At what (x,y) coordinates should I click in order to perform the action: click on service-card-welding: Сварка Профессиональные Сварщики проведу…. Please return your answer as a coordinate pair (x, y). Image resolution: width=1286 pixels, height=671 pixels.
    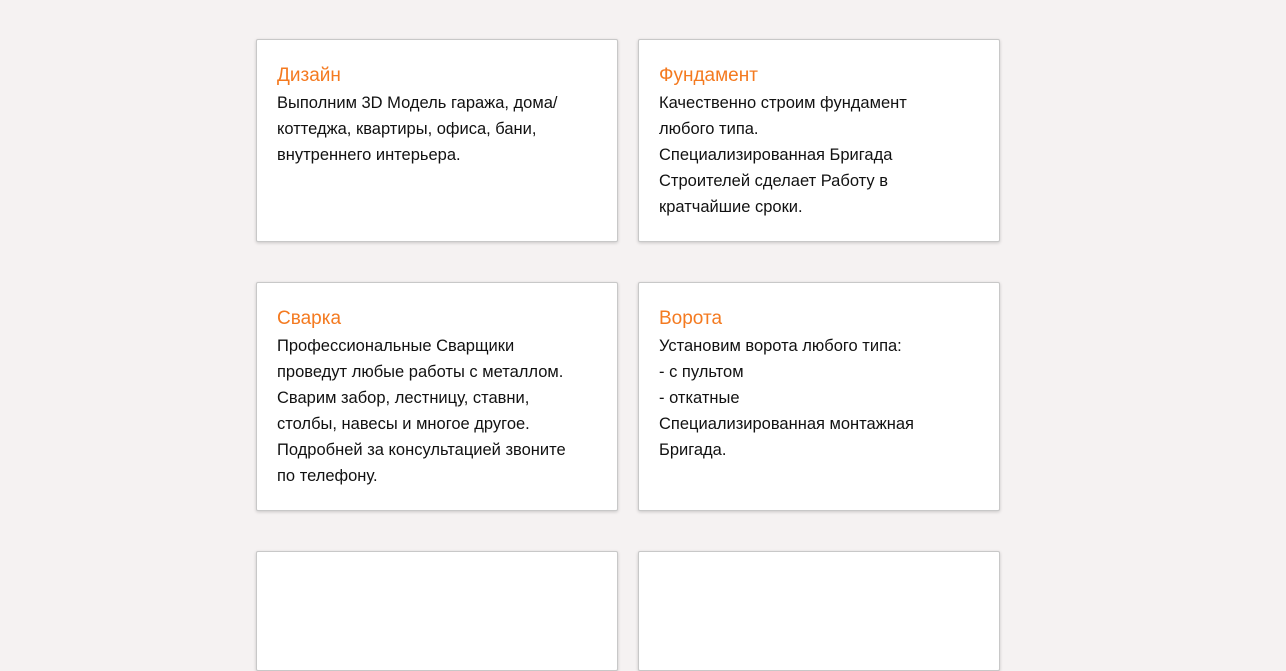
    Looking at the image, I should click on (437, 396).